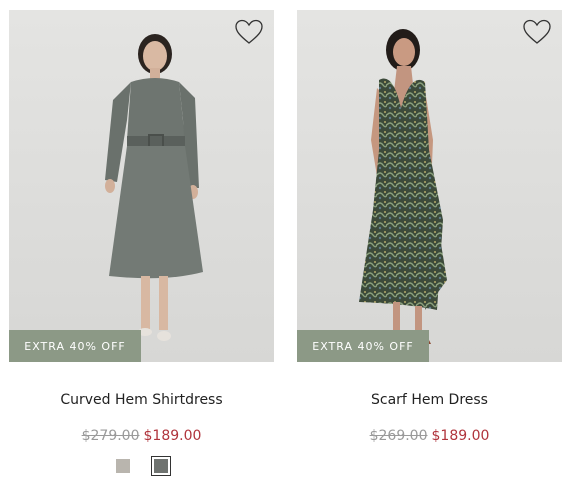  I want to click on original-price: $269.00, so click(398, 436).